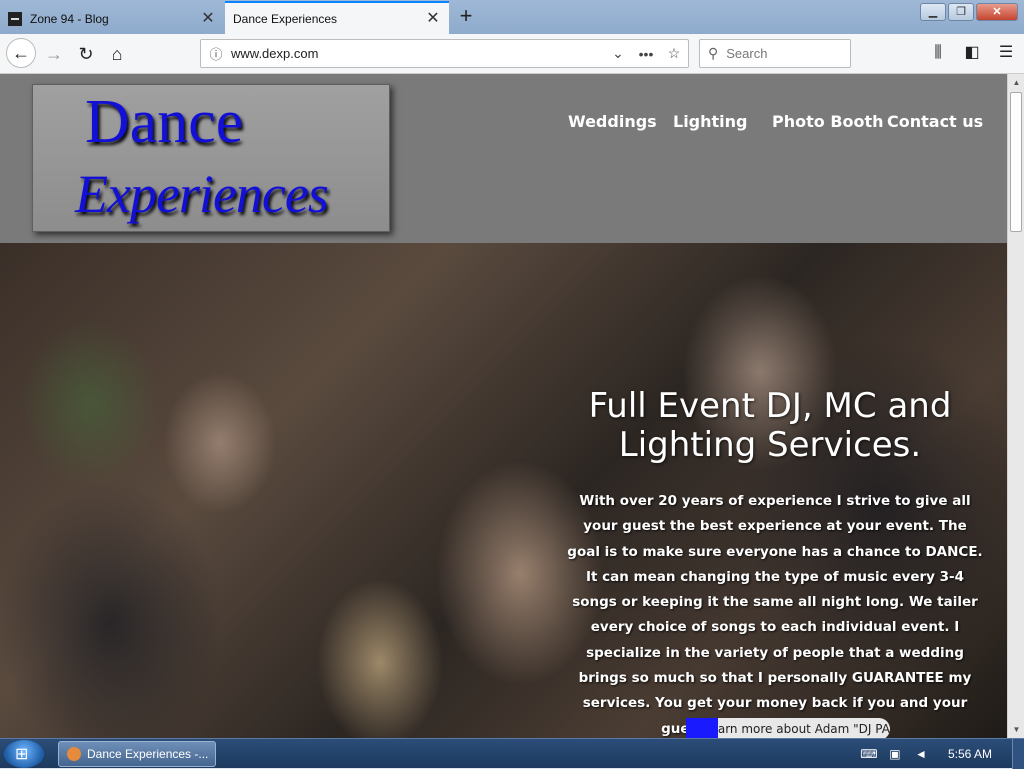 This screenshot has width=1024, height=769. I want to click on chevron-down-icon: ⌄, so click(618, 53).